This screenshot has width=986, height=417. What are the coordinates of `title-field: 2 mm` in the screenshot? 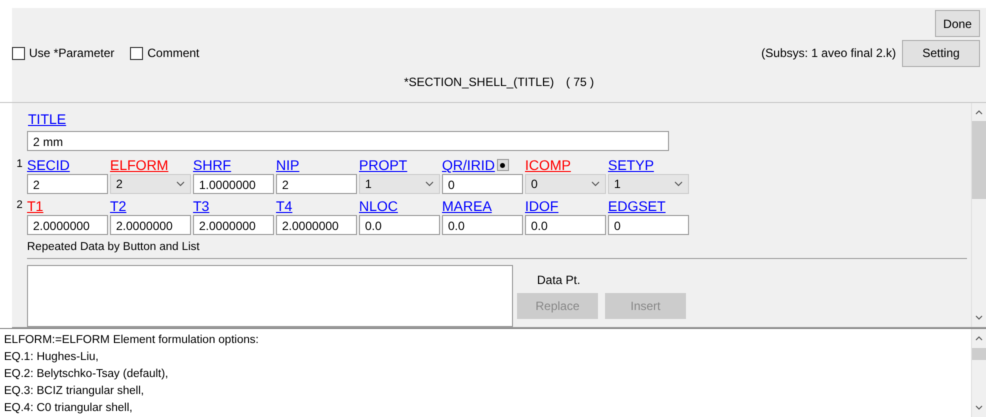 It's located at (348, 141).